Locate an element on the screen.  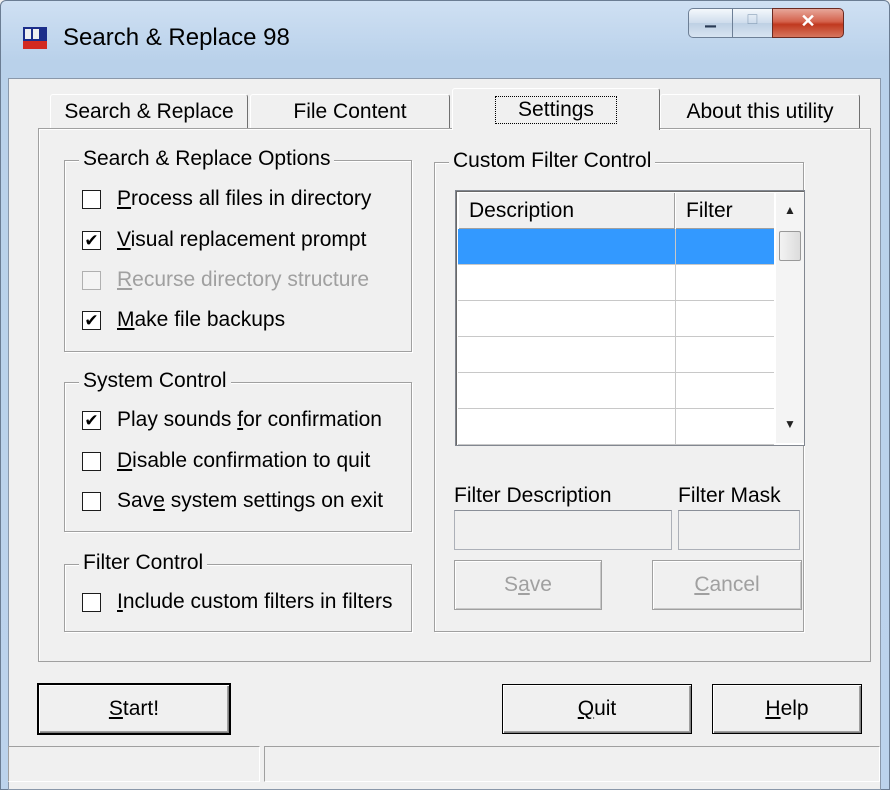
list-rows is located at coordinates (616, 337).